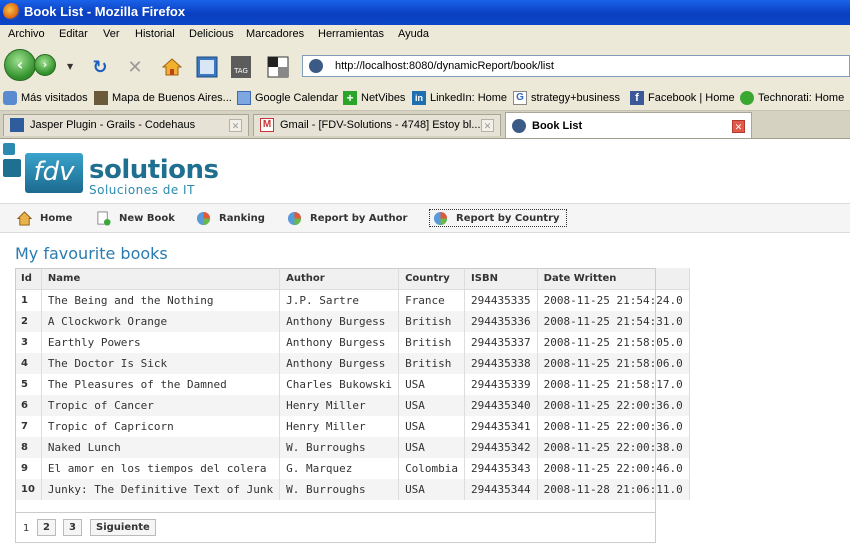  What do you see at coordinates (613, 279) in the screenshot?
I see `column-header-date-written: Date Written` at bounding box center [613, 279].